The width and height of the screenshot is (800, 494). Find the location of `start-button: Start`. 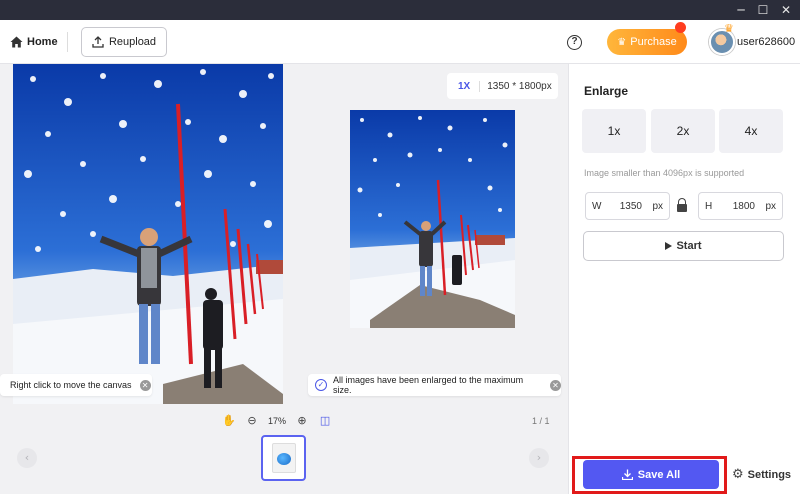

start-button: Start is located at coordinates (683, 246).